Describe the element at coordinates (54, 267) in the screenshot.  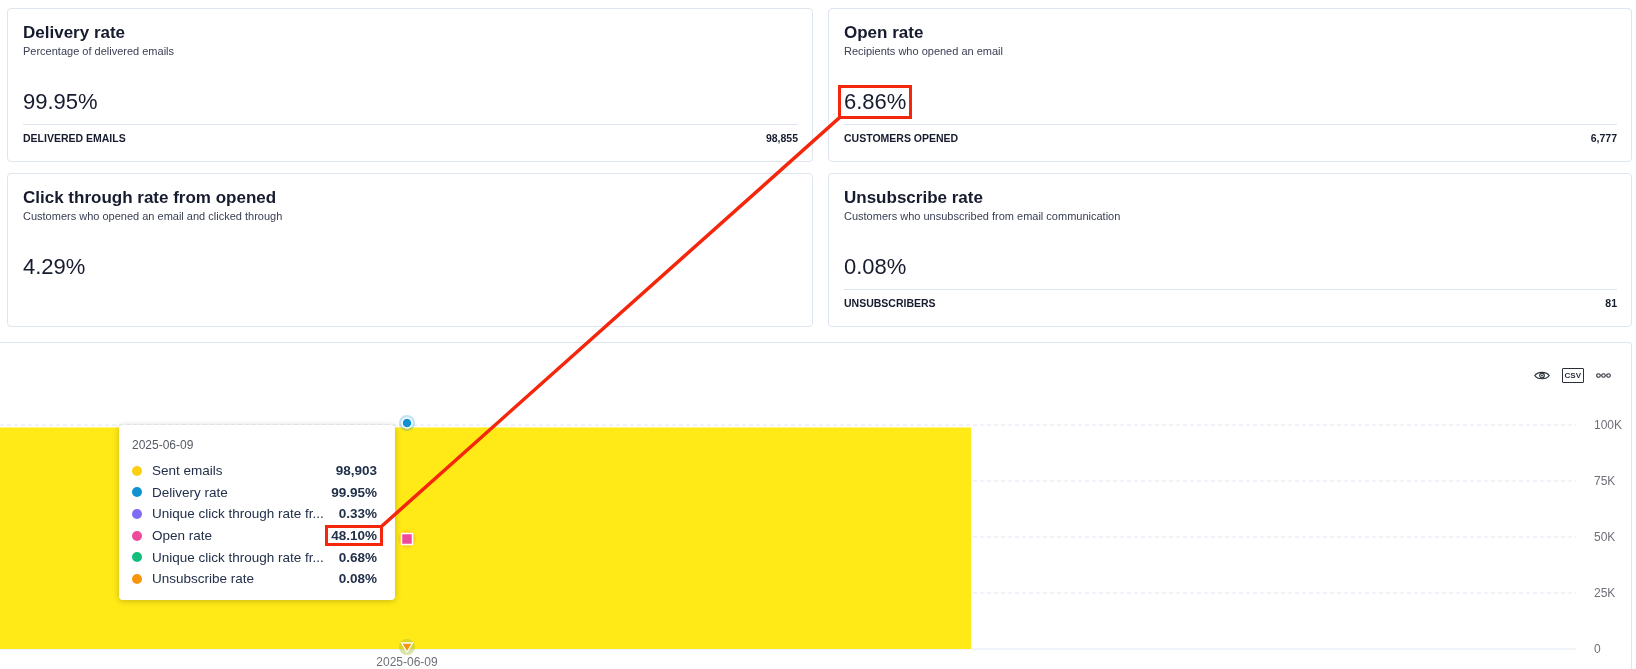
I see `metric-value: 4.29%` at that location.